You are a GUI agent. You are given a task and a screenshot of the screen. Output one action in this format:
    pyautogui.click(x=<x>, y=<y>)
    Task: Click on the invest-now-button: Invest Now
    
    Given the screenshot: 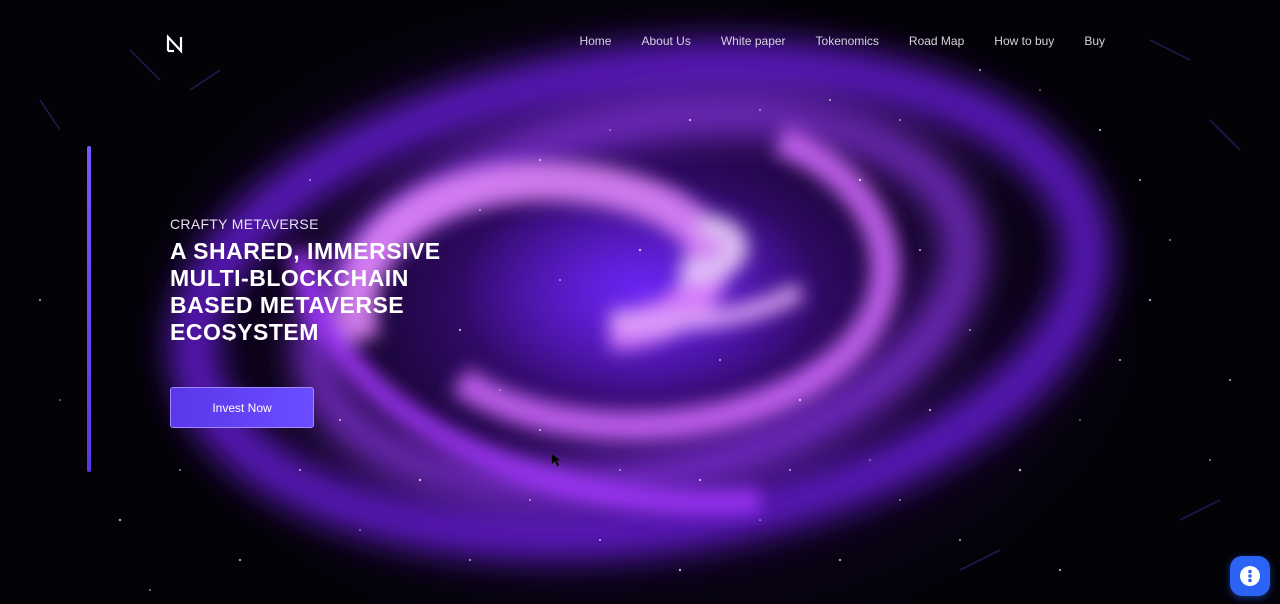 What is the action you would take?
    pyautogui.click(x=242, y=407)
    